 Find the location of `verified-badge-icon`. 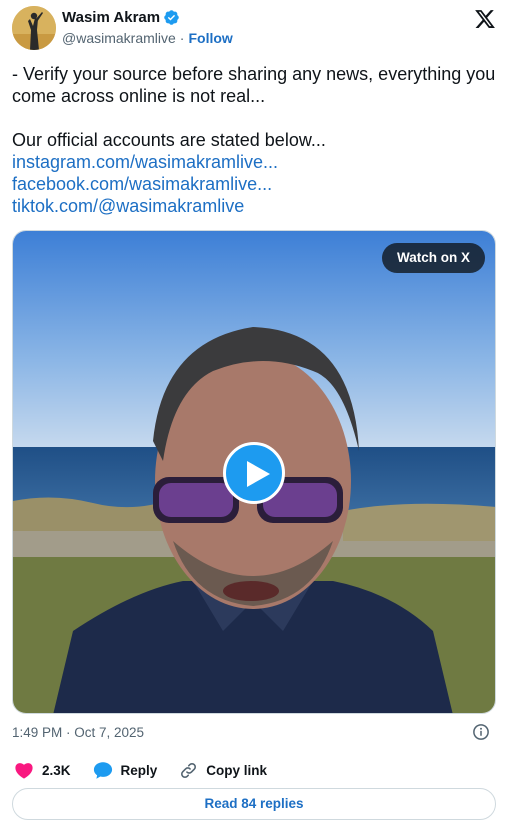

verified-badge-icon is located at coordinates (171, 17).